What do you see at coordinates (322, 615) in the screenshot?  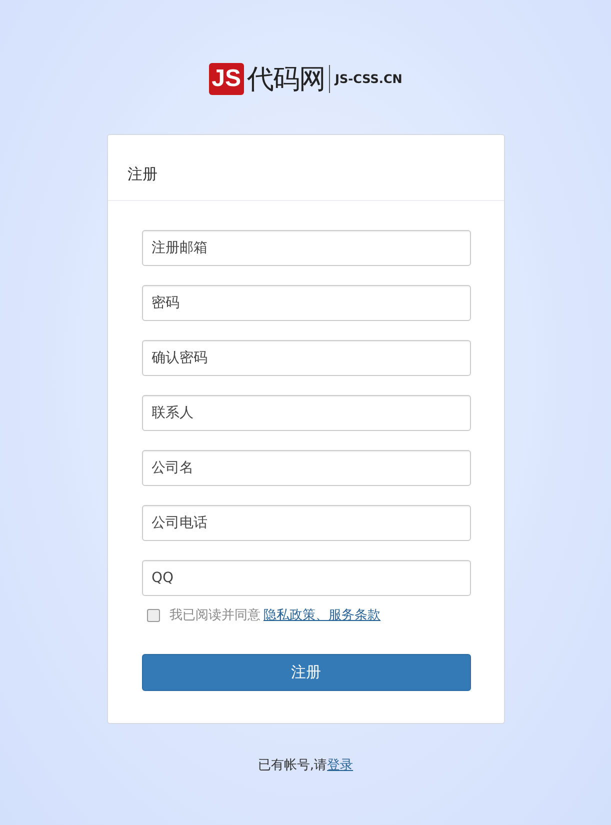 I see `terms-link: 隐私政策、服务条款` at bounding box center [322, 615].